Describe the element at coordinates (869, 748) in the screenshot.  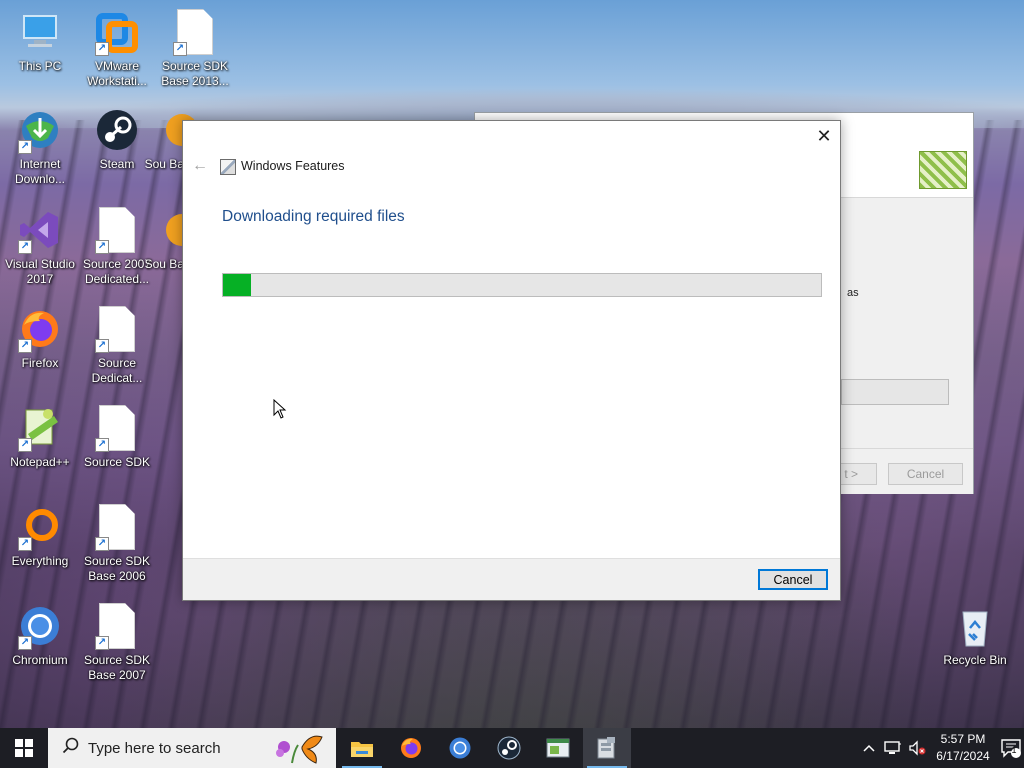
I see `chevron-up-icon` at that location.